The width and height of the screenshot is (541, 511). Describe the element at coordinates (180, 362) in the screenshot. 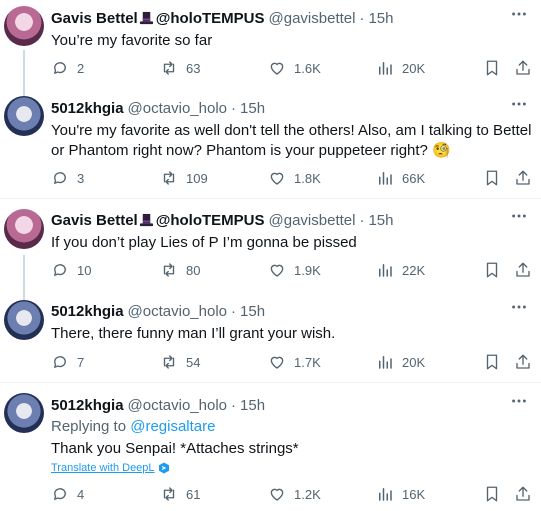

I see `retweet-button: 54` at that location.